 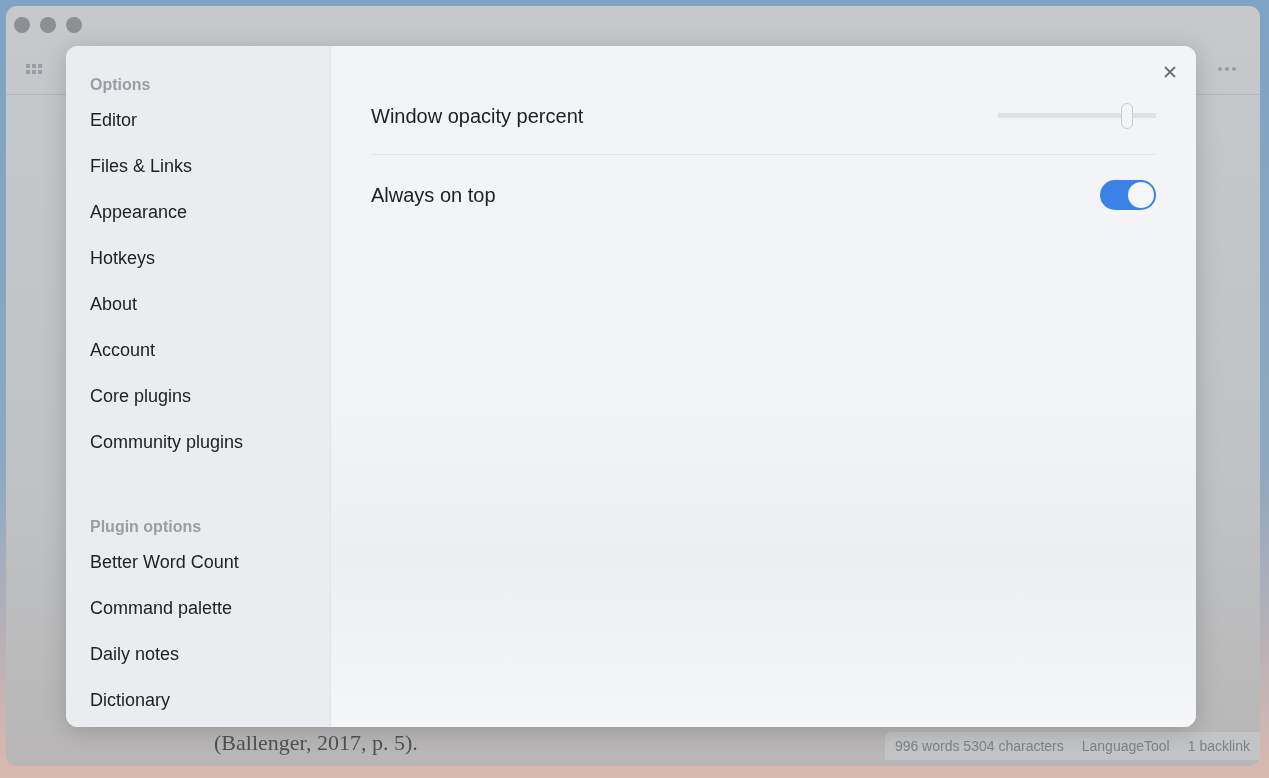 I want to click on section-heading: Options, so click(x=121, y=85).